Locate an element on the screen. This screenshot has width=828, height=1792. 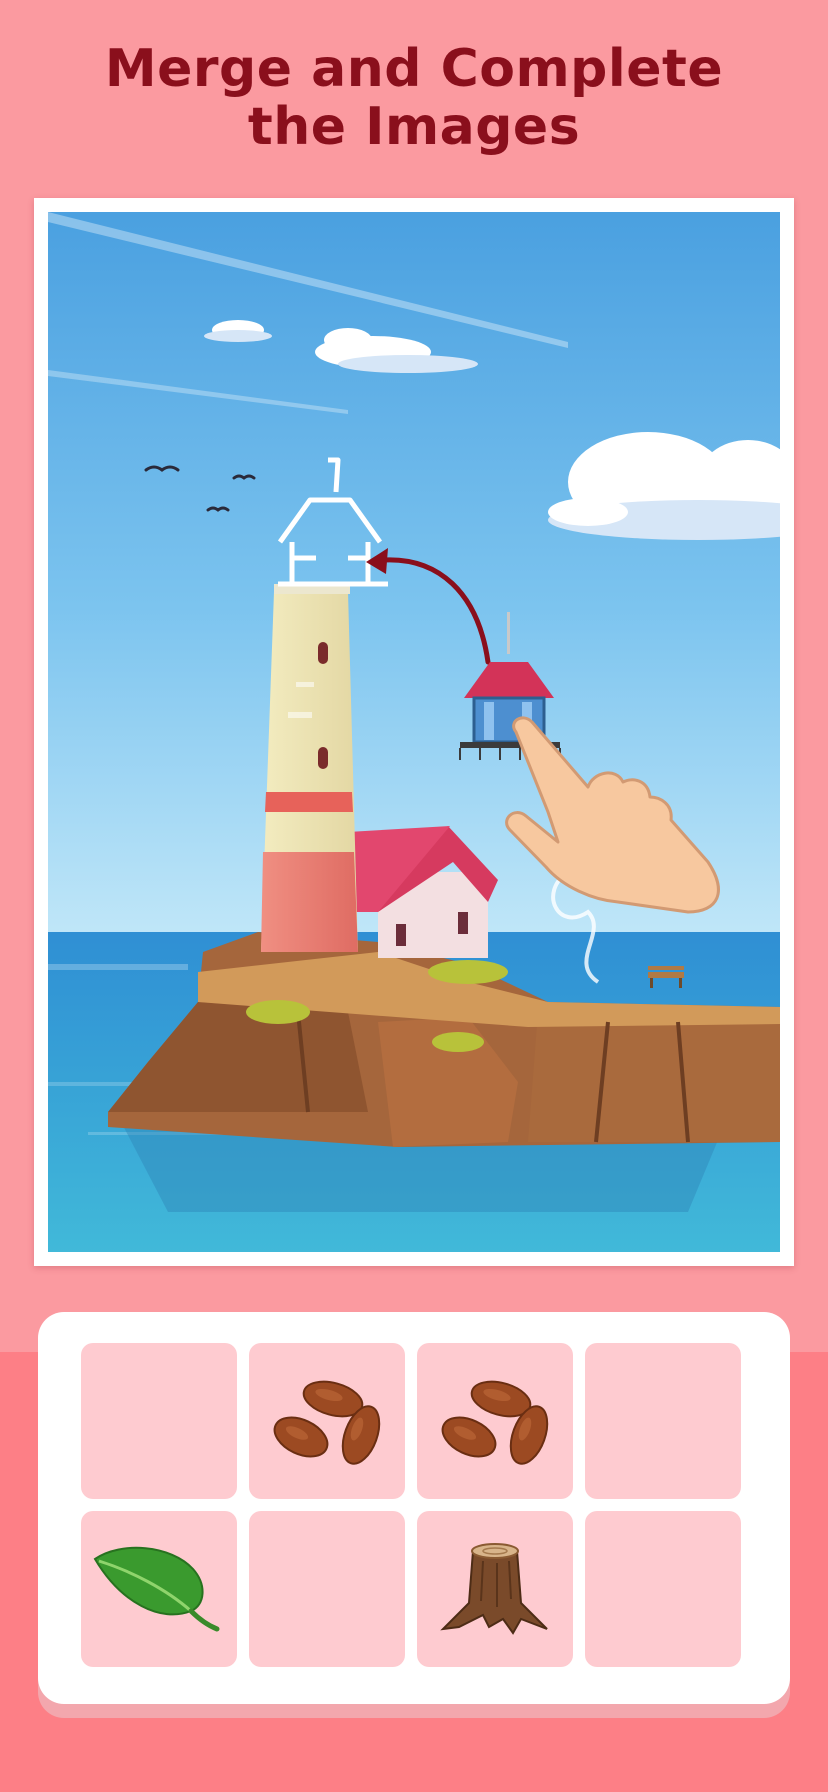
merge-grid is located at coordinates (411, 1505).